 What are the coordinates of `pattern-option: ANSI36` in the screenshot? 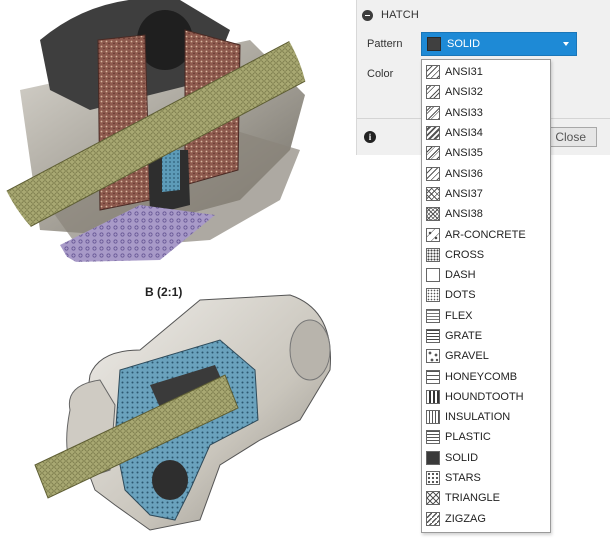 It's located at (486, 173).